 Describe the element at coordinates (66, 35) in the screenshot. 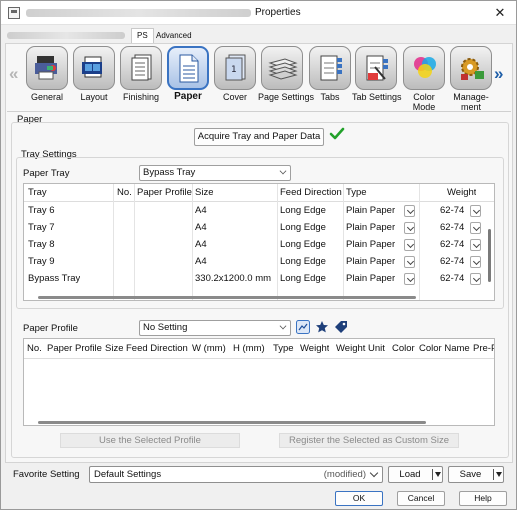

I see `redacted-tab` at that location.